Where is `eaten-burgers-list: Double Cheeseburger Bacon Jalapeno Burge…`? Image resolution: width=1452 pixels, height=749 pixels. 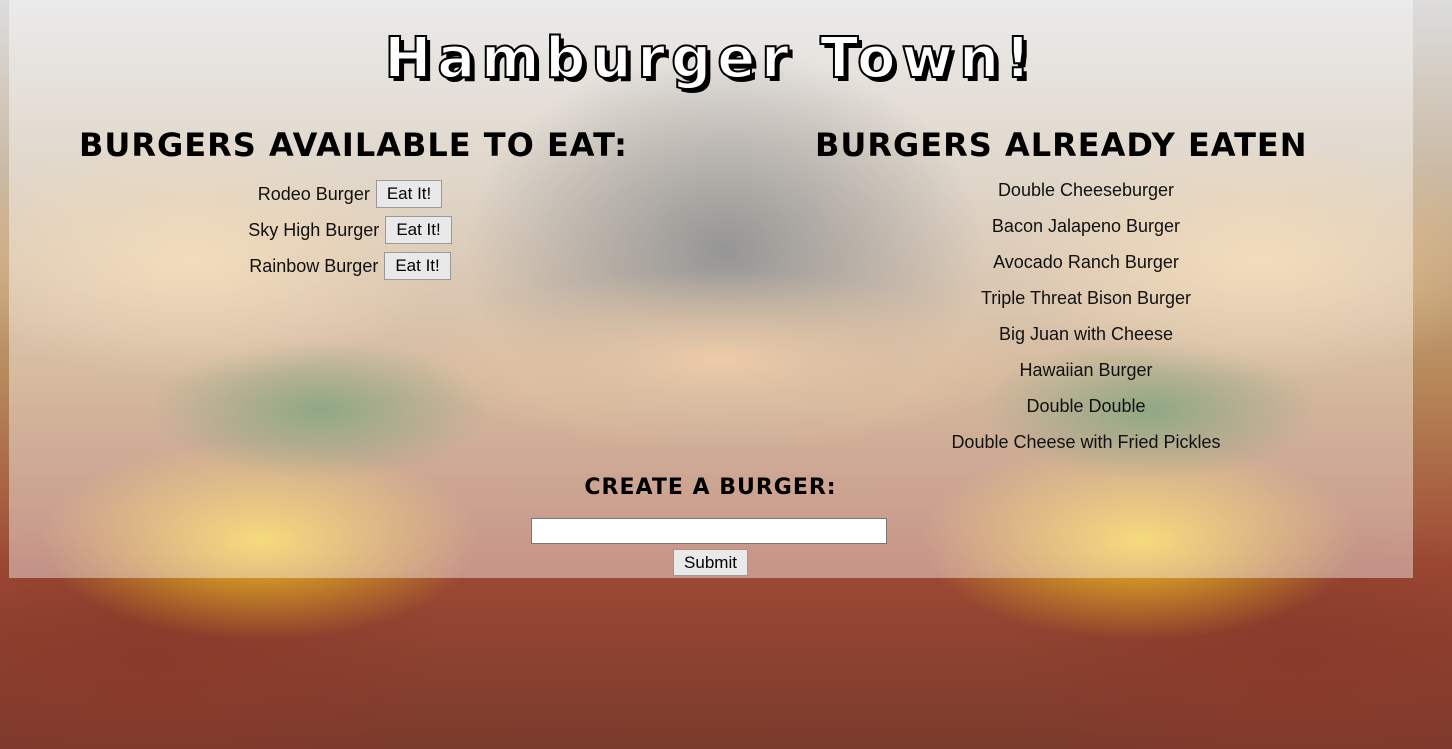
eaten-burgers-list: Double Cheeseburger Bacon Jalapeno Burge… is located at coordinates (1086, 316).